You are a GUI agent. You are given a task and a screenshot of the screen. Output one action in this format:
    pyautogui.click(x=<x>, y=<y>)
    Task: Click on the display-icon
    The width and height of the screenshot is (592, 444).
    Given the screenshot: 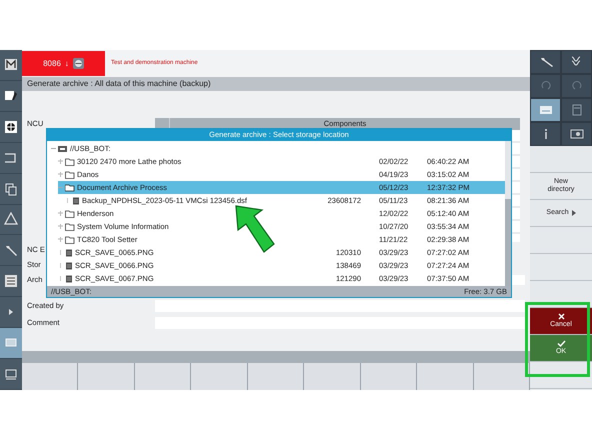 What is the action you would take?
    pyautogui.click(x=11, y=374)
    